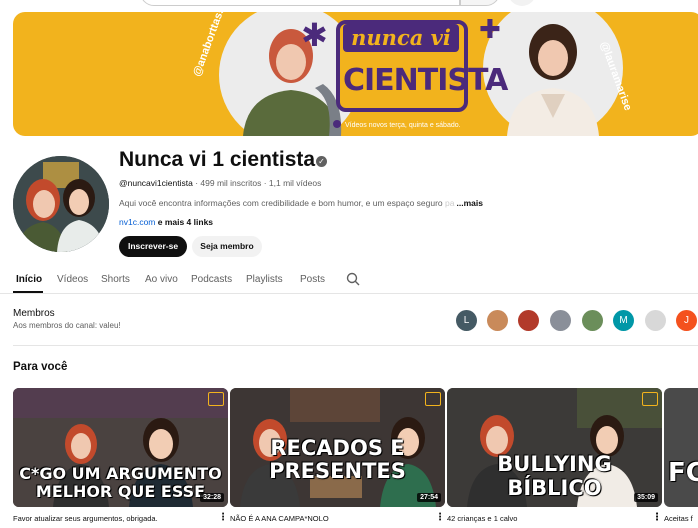  I want to click on tab-posts: Posts, so click(312, 279).